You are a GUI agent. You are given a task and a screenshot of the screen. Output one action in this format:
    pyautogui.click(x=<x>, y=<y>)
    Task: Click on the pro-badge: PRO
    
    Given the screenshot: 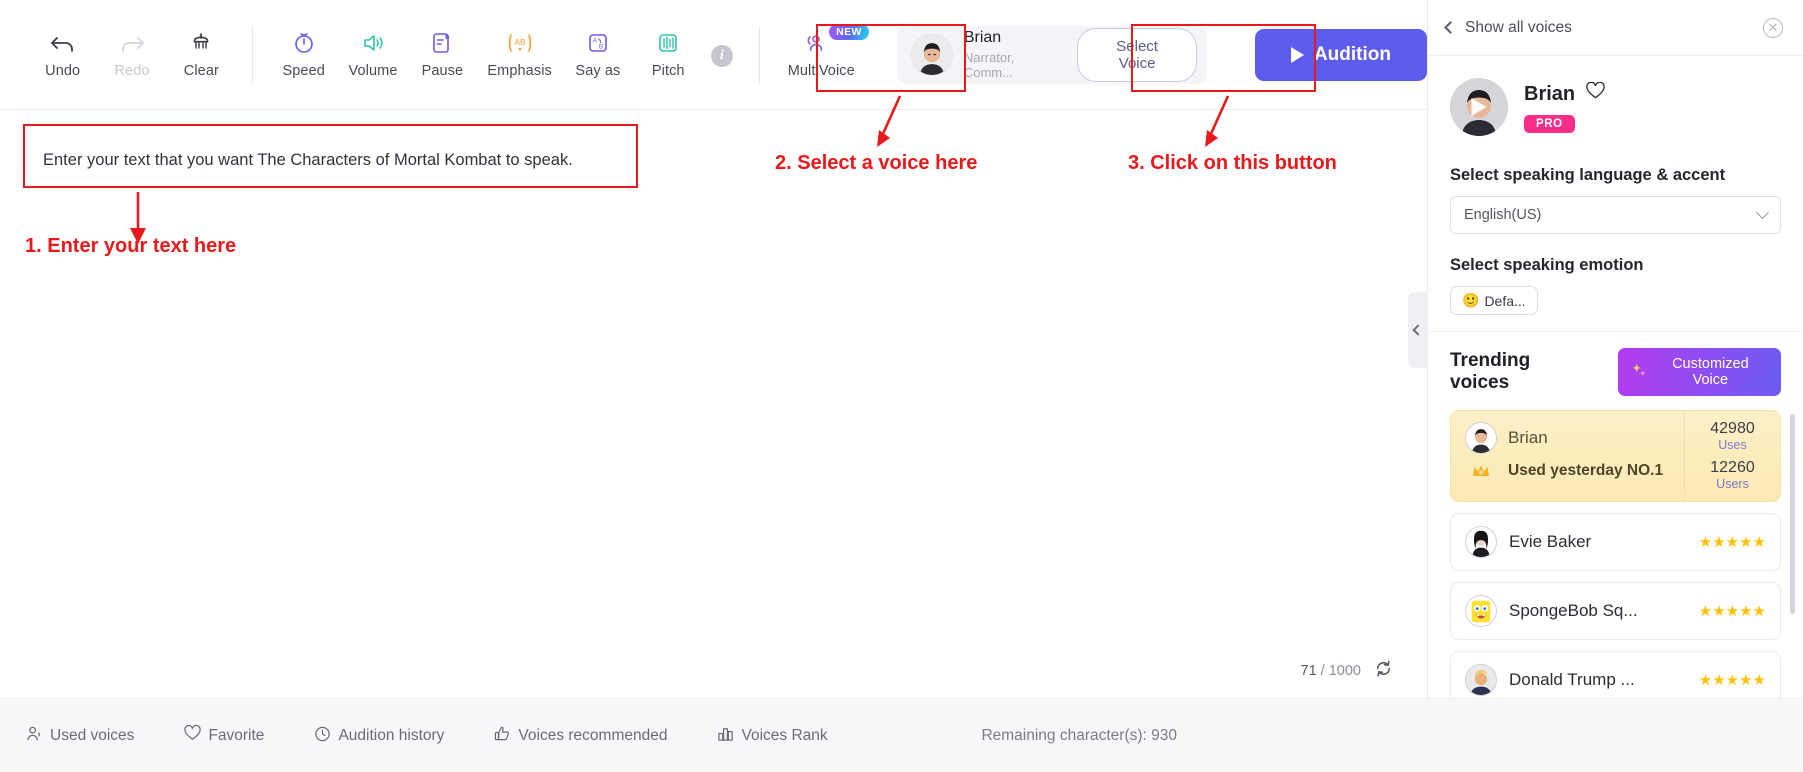 What is the action you would take?
    pyautogui.click(x=1549, y=124)
    